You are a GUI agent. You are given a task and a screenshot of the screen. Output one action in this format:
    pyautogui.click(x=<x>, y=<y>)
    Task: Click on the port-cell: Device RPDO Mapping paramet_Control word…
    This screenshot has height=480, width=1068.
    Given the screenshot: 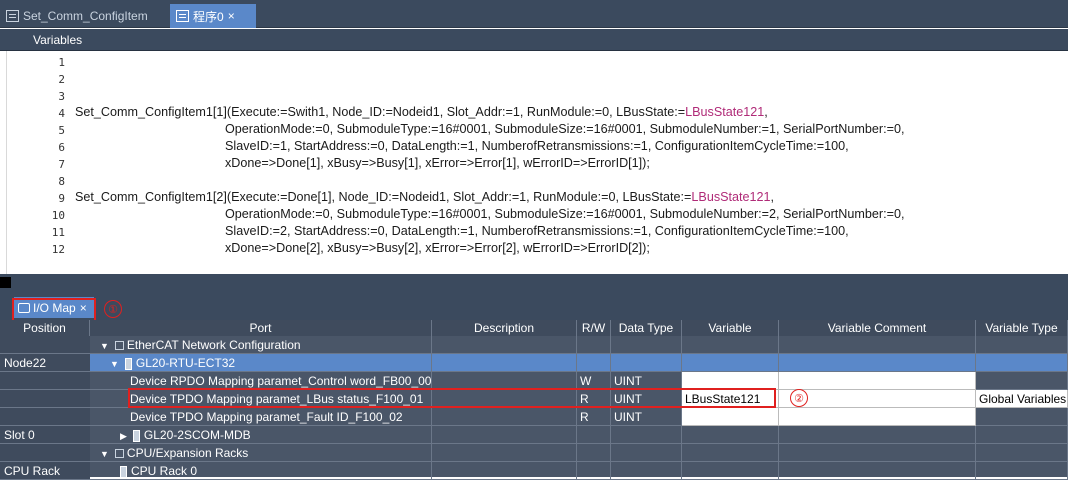 What is the action you would take?
    pyautogui.click(x=261, y=381)
    